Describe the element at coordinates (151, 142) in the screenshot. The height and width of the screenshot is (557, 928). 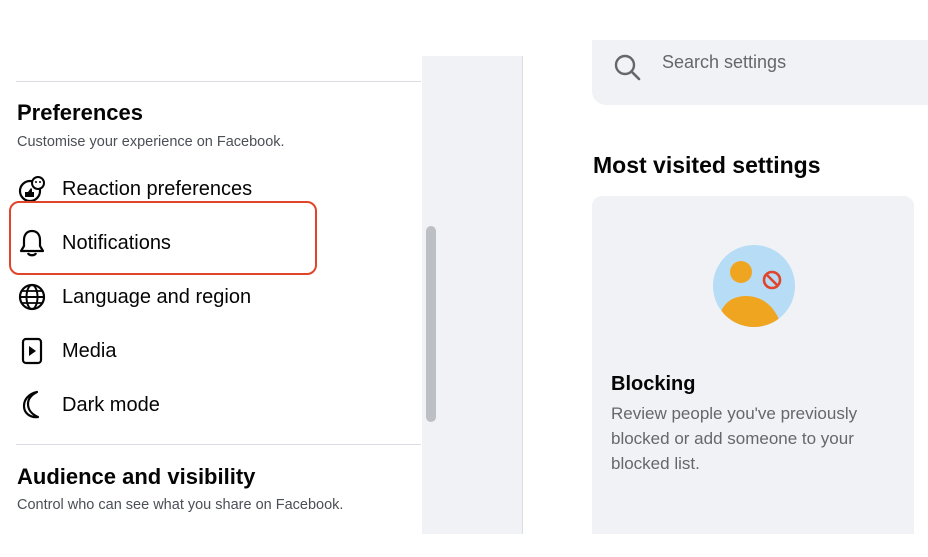
I see `preferences-subtitle: Customise your experience on Facebook.` at that location.